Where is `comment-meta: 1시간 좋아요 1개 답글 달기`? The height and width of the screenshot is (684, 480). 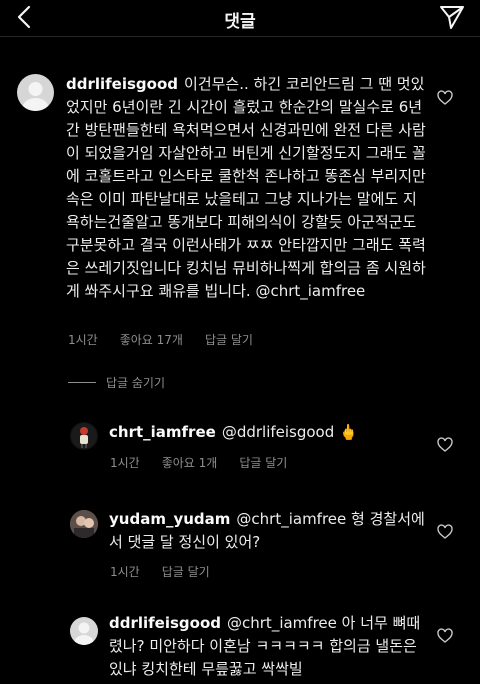 comment-meta: 1시간 좋아요 1개 답글 달기 is located at coordinates (209, 462).